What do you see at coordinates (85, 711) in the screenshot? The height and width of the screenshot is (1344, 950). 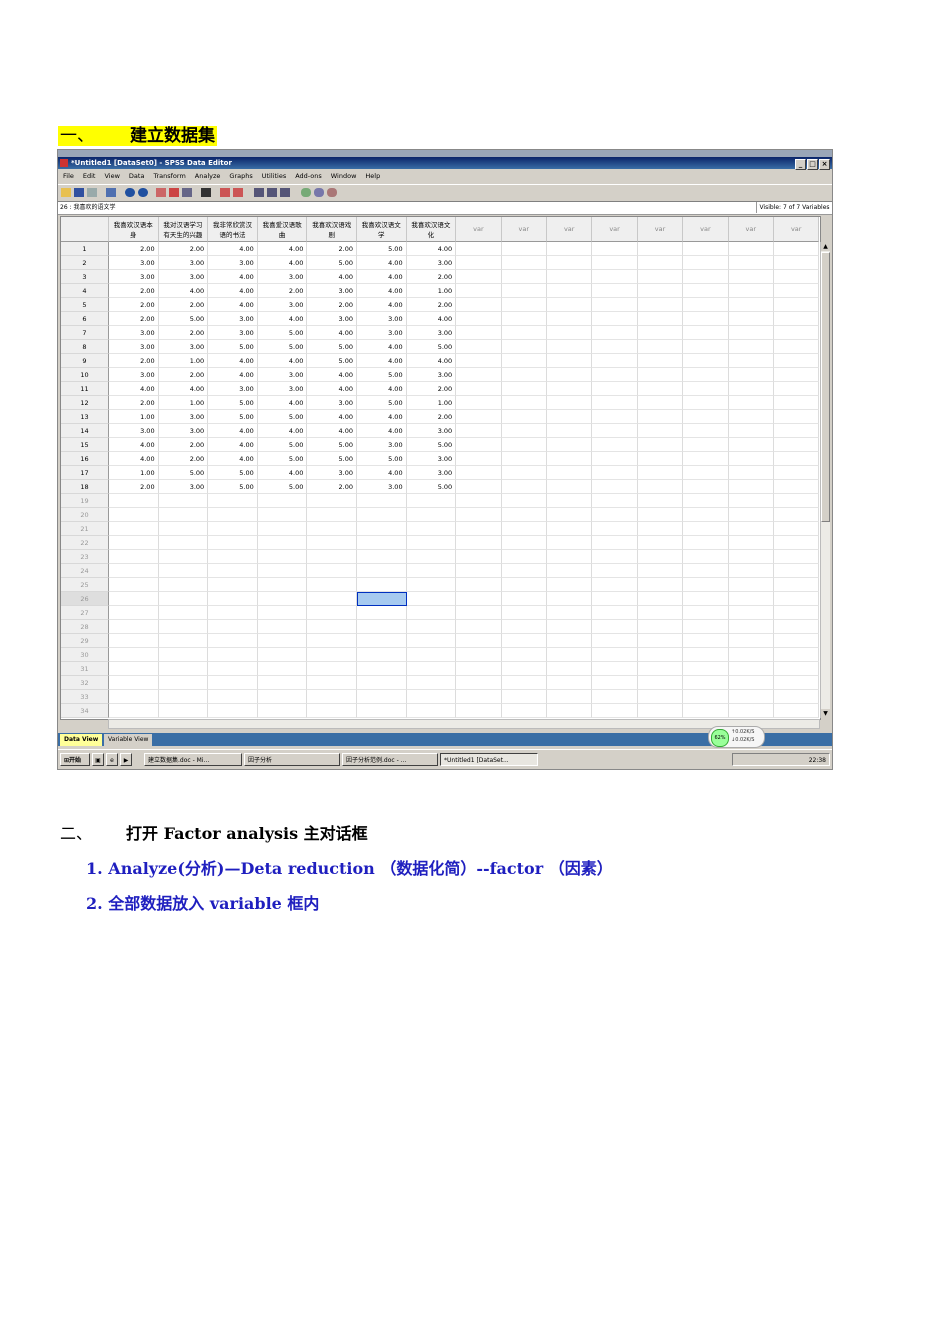 I see `row-header: 34` at bounding box center [85, 711].